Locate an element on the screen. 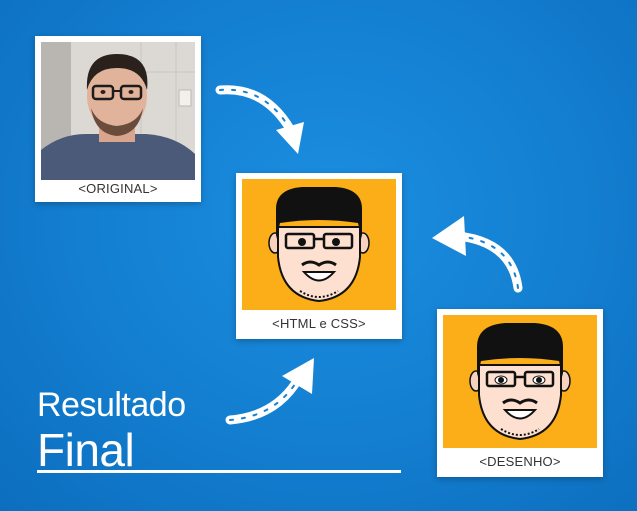  arrow-title-to-html-icon is located at coordinates (269, 391).